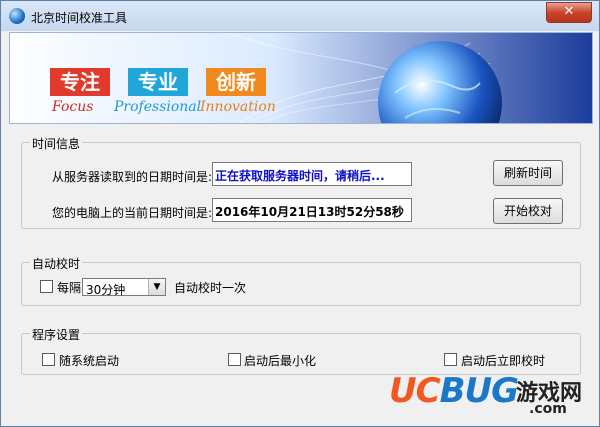 The image size is (600, 427). I want to click on interval-value: 30分钟, so click(106, 290).